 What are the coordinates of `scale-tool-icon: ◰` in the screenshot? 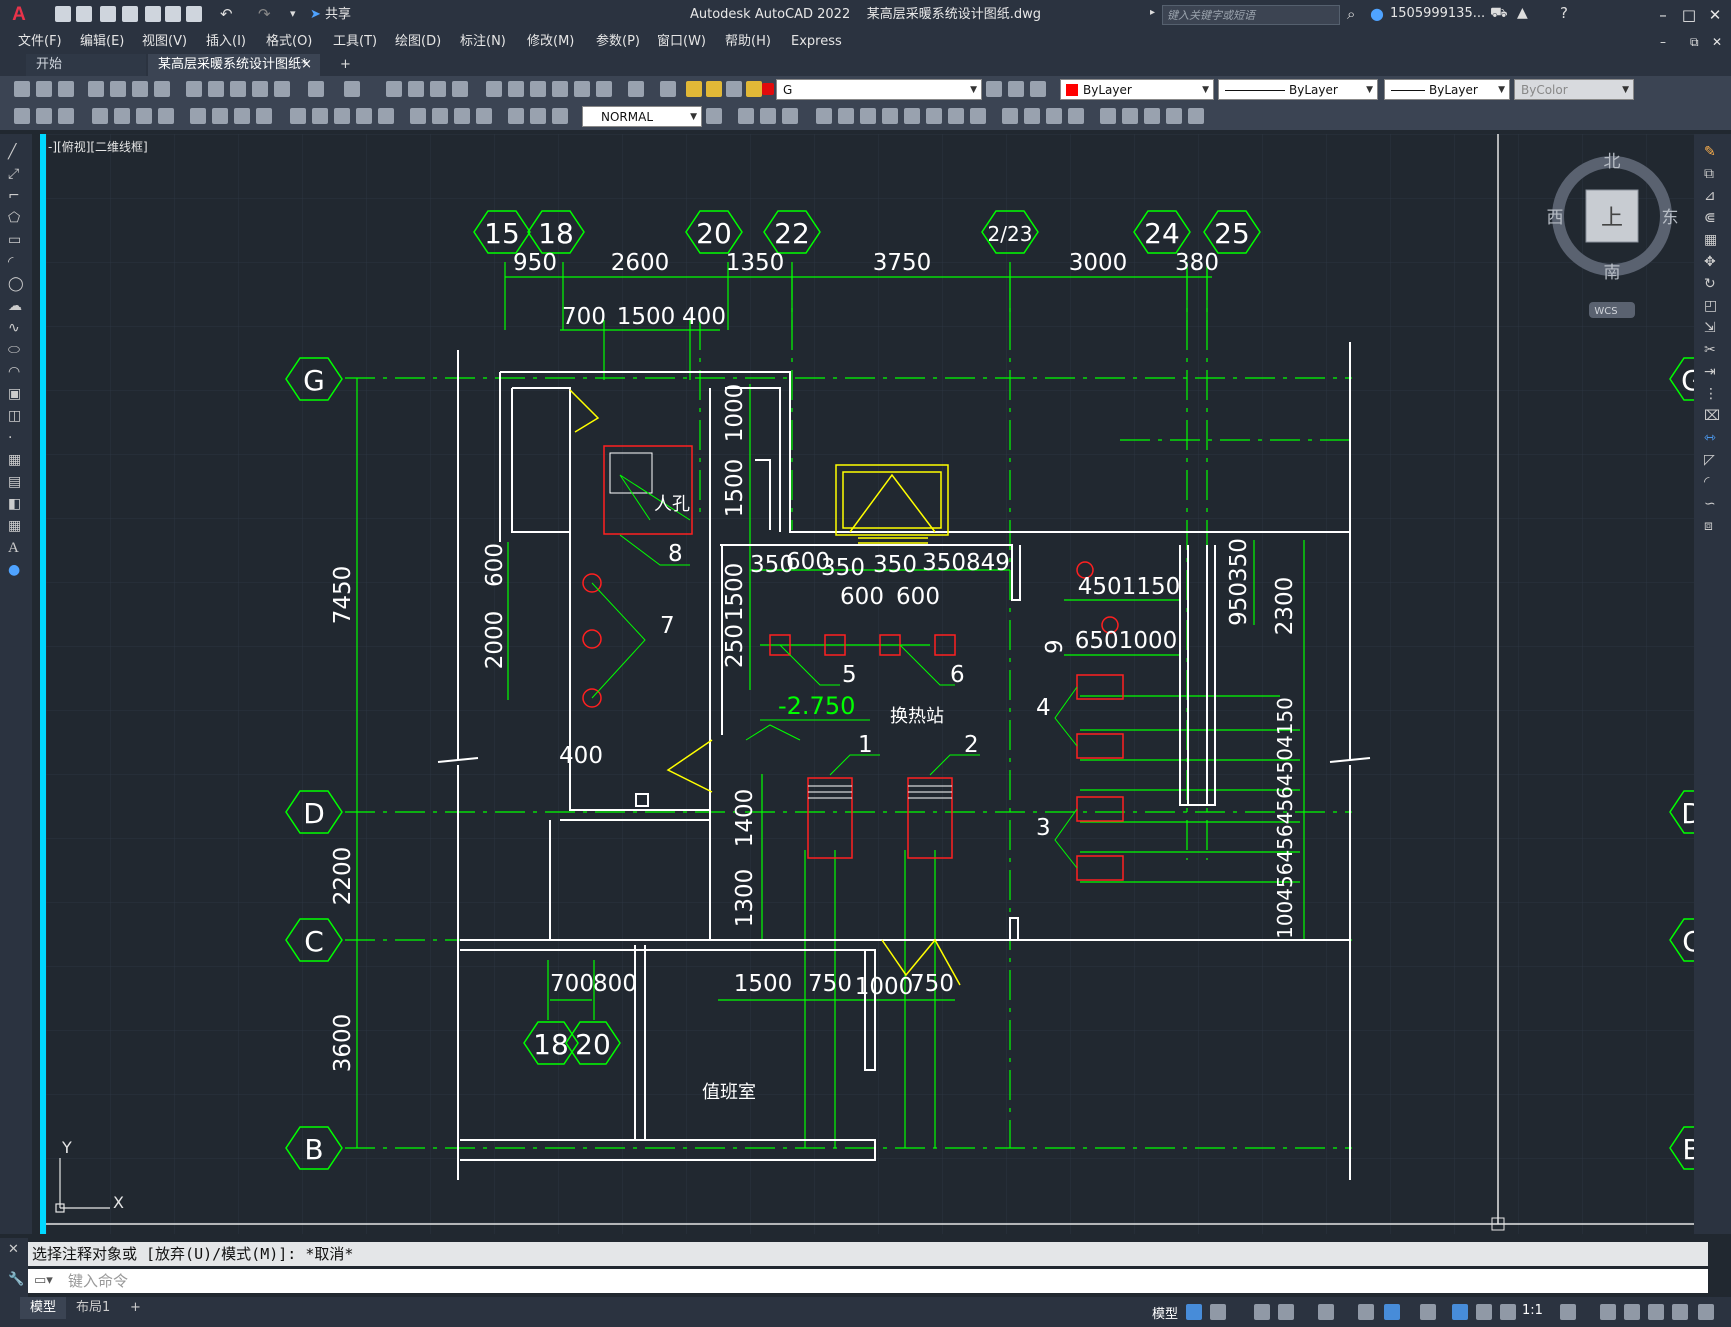 It's located at (1710, 306).